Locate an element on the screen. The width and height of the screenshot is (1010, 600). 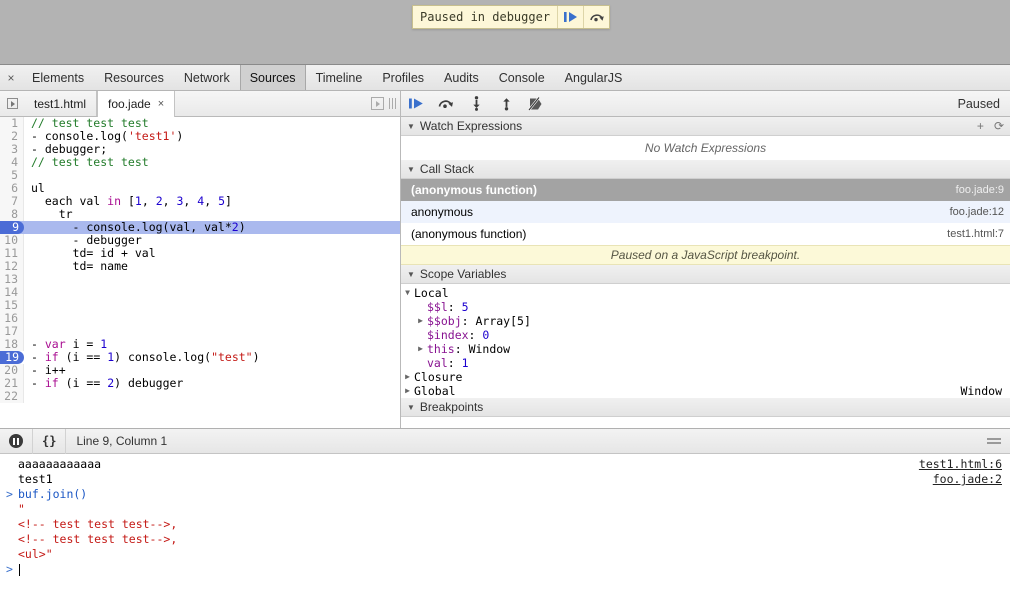
code-line: 5 is located at coordinates (200, 175).